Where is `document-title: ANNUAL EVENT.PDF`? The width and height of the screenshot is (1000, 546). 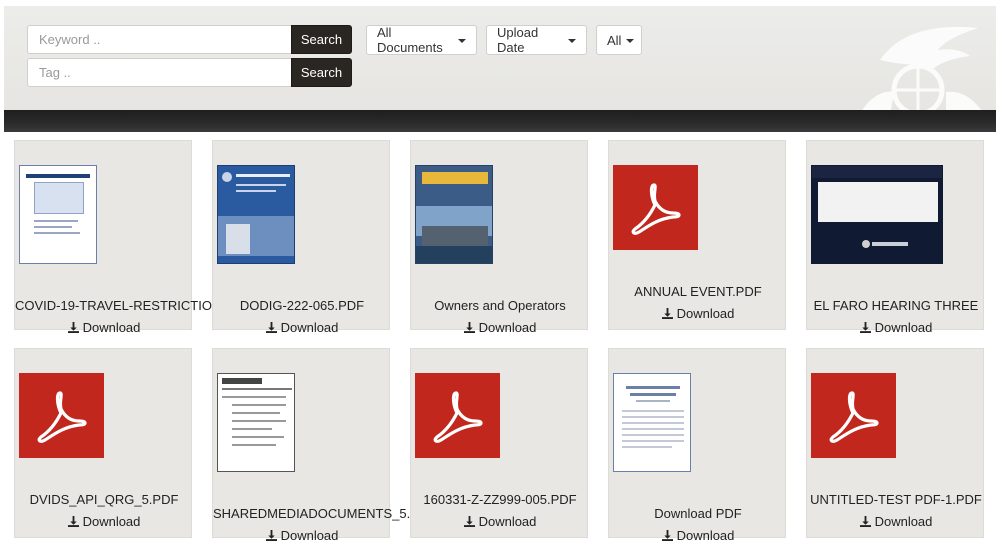 document-title: ANNUAL EVENT.PDF is located at coordinates (698, 291).